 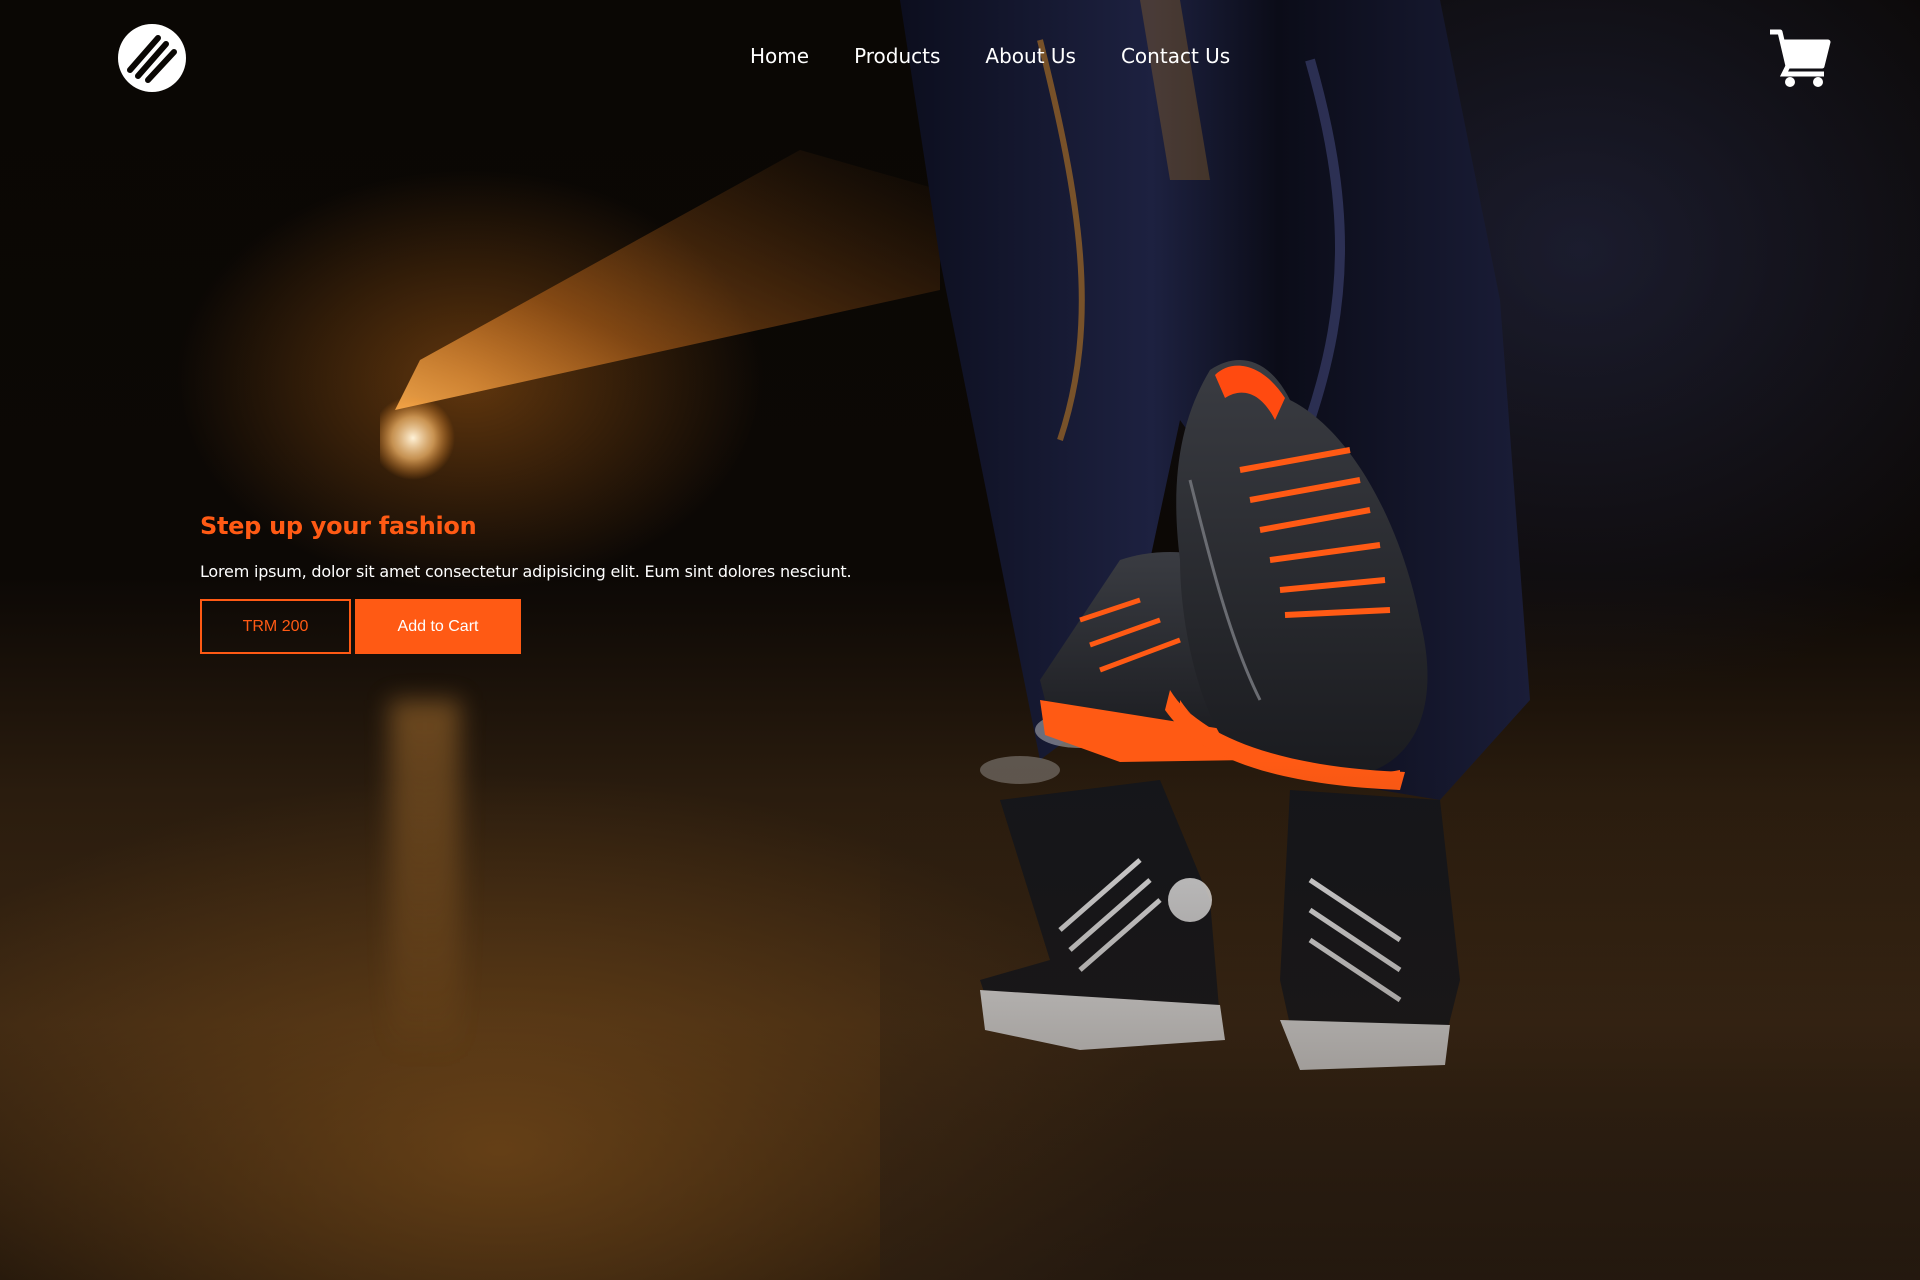 I want to click on nav-contact-link: Contact Us, so click(x=1175, y=56).